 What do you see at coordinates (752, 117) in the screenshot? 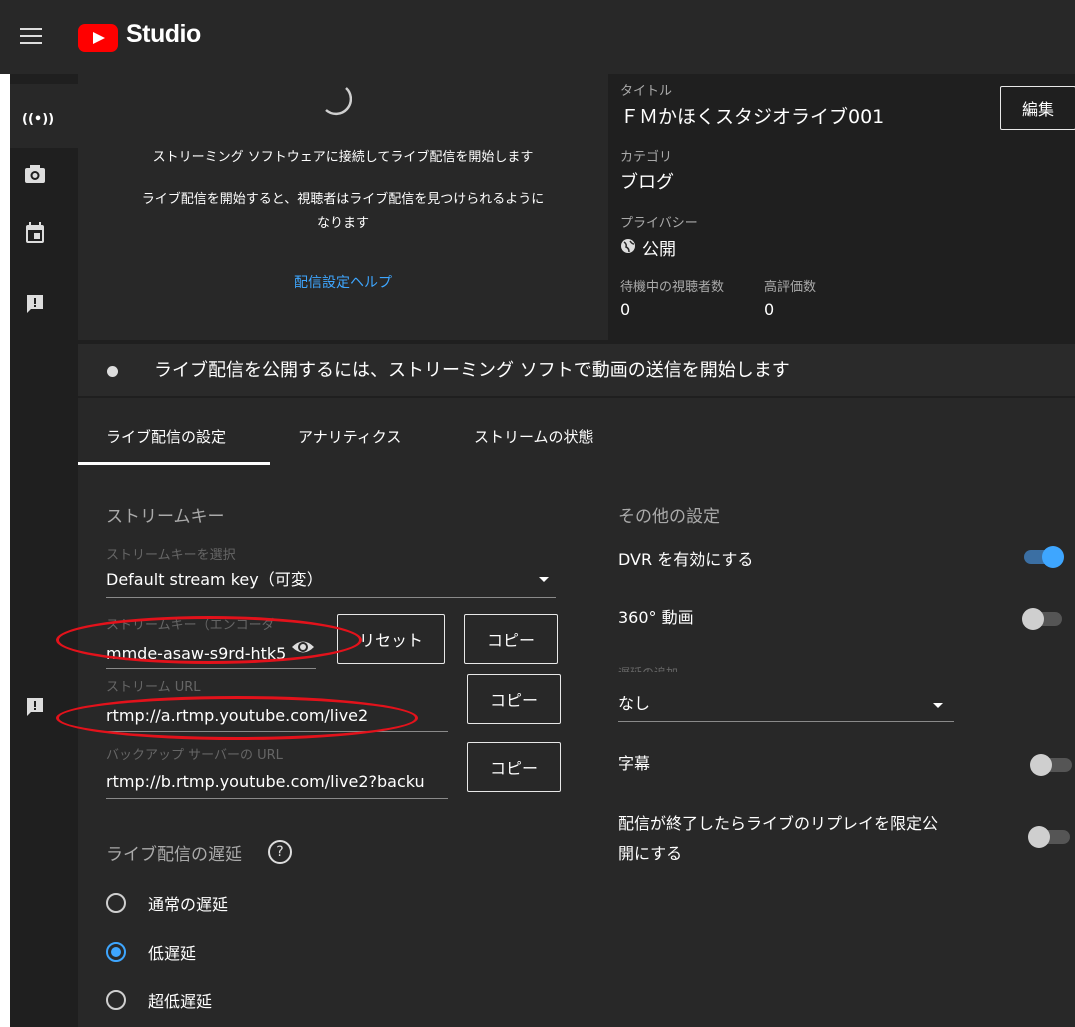
I see `stream-title: ＦＭかほくスタジオライブ001` at bounding box center [752, 117].